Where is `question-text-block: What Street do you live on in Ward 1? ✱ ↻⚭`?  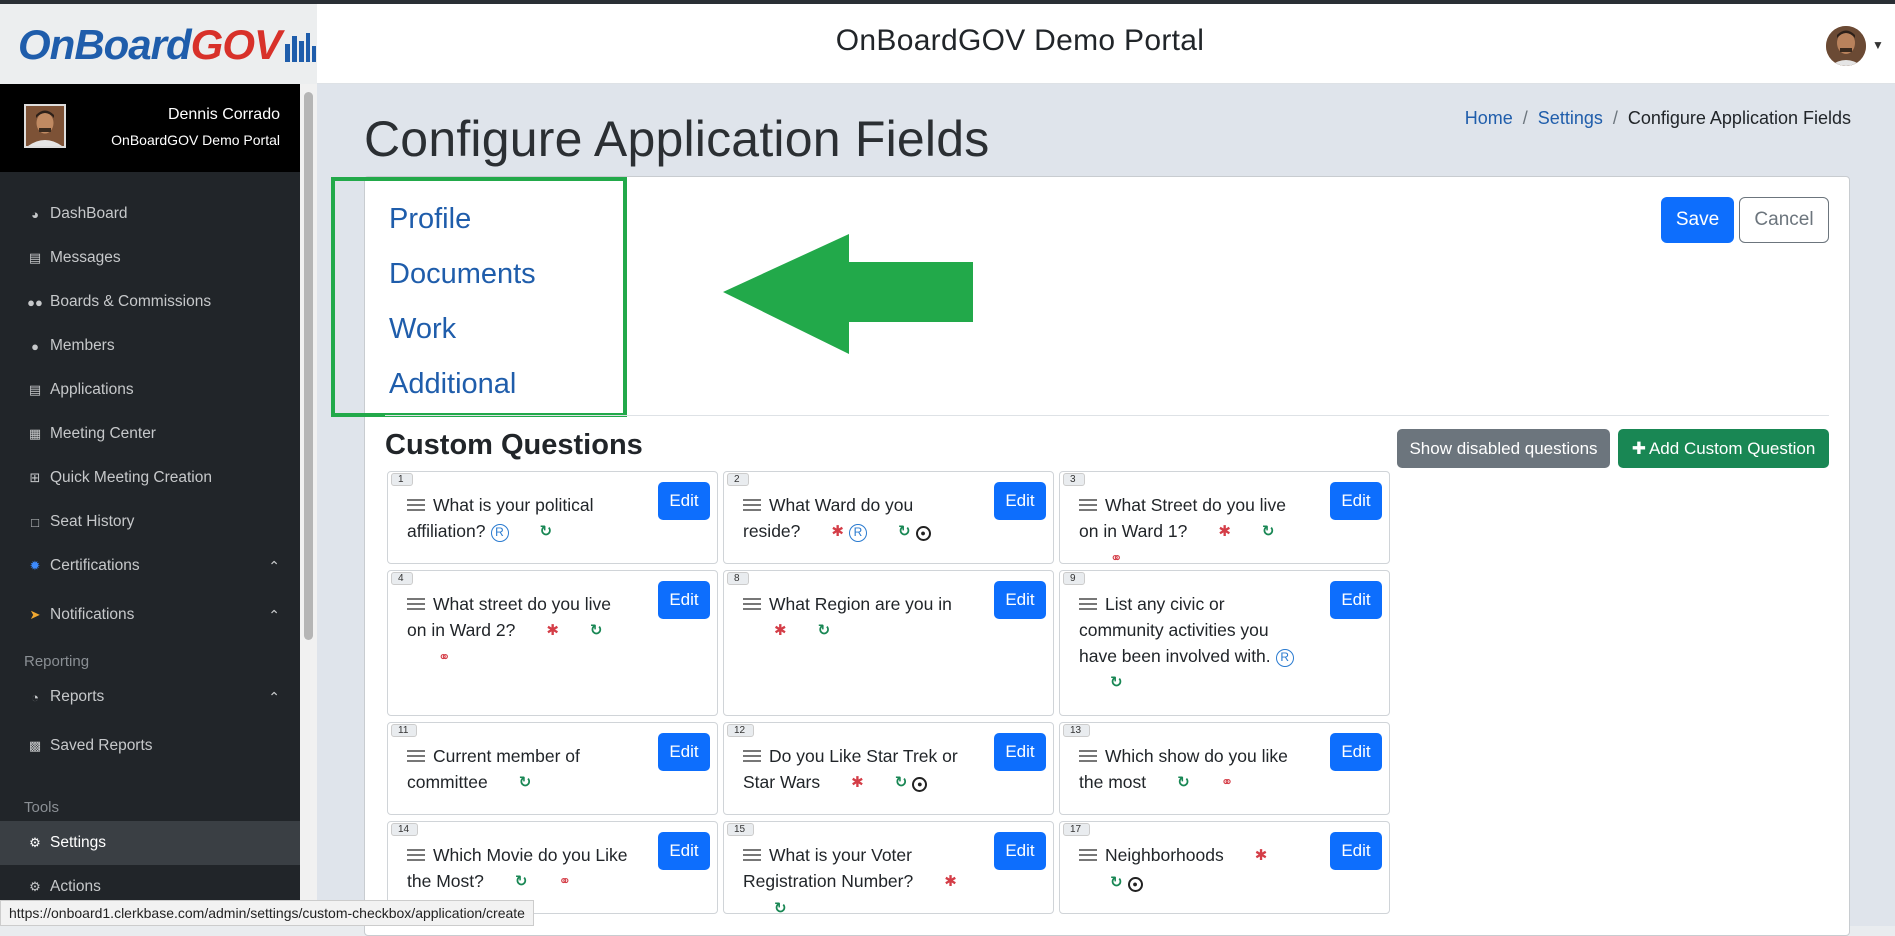 question-text-block: What Street do you live on in Ward 1? ✱ ↻⚭ is located at coordinates (1191, 532).